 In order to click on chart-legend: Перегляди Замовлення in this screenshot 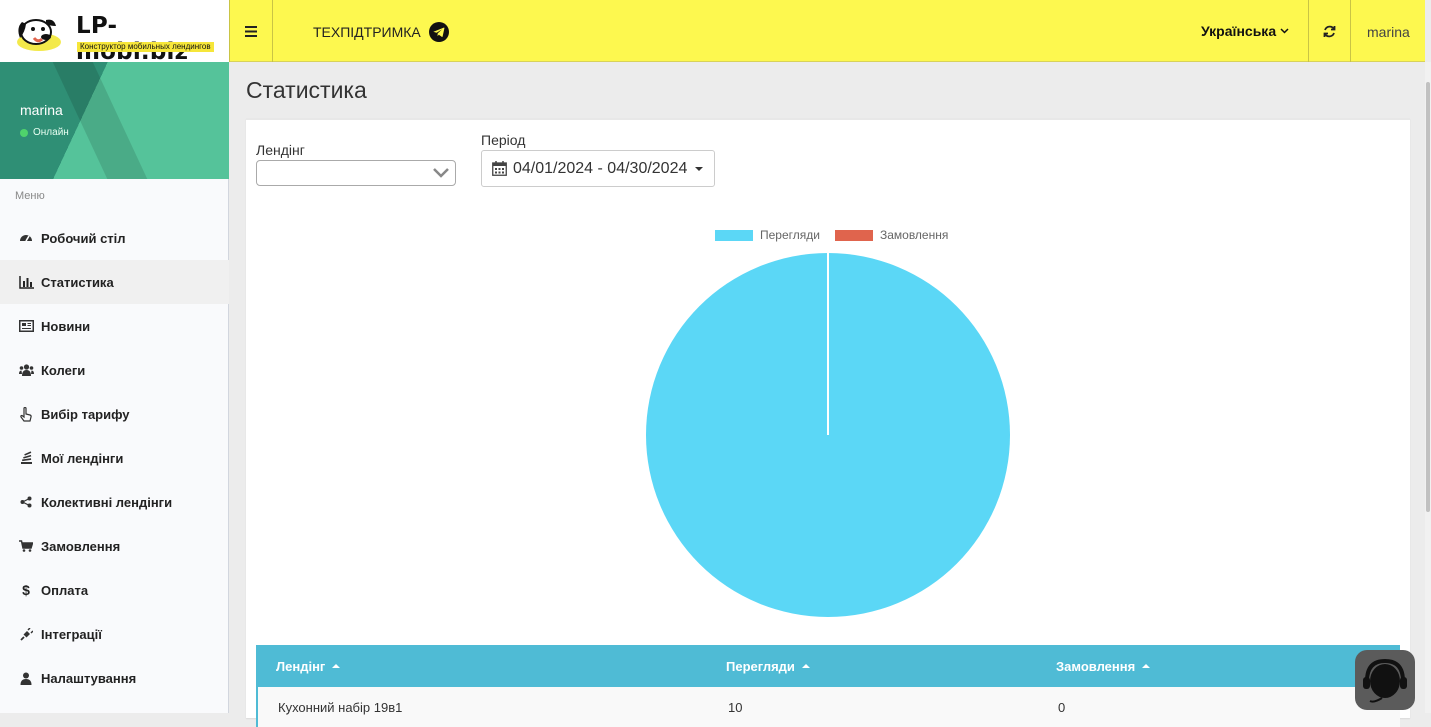, I will do `click(835, 235)`.